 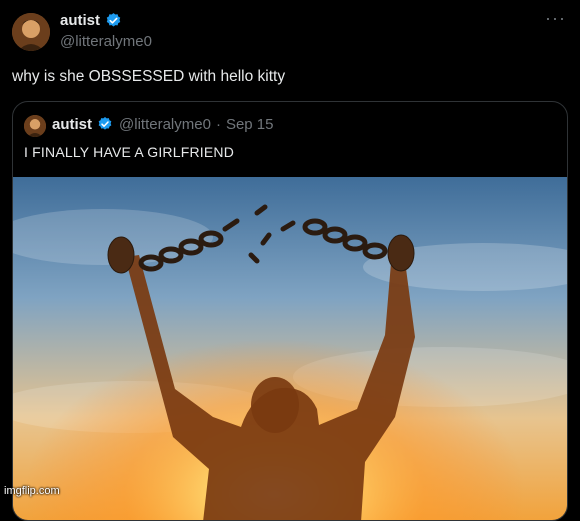 I want to click on author-display-name: autist, so click(x=80, y=20).